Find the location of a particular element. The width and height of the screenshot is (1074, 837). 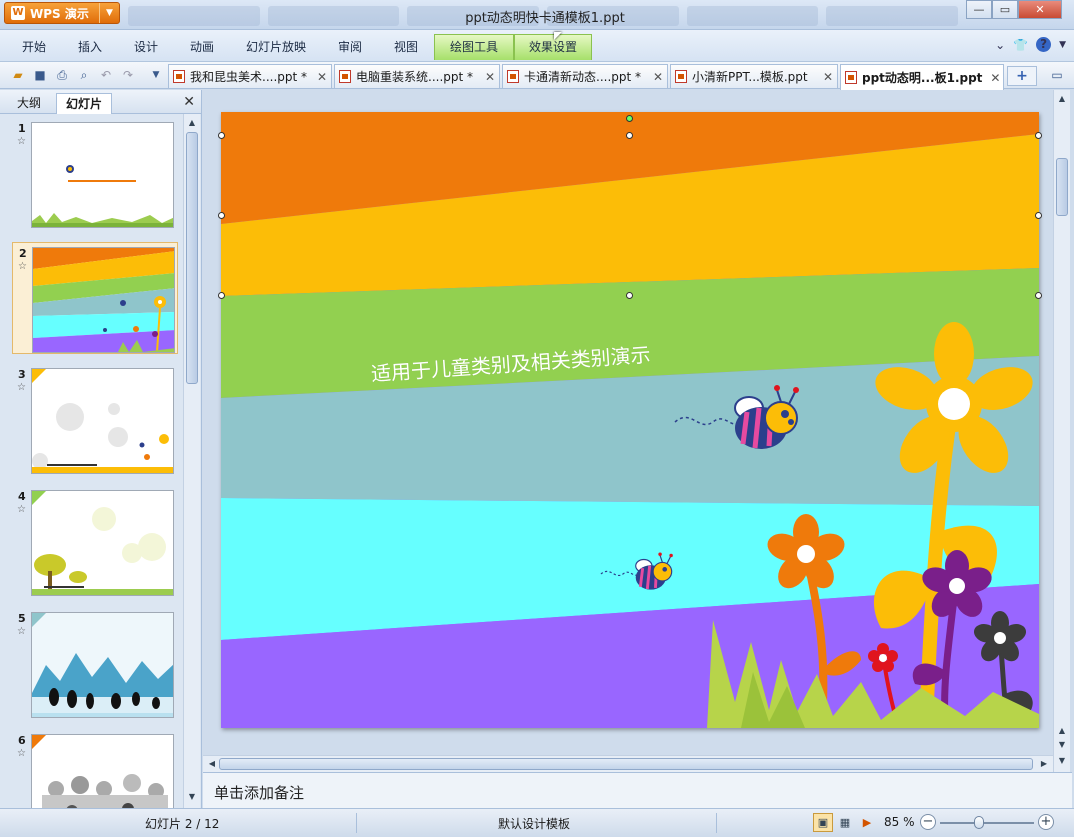

scroll-down-icon: ▲ is located at coordinates (1062, 731).